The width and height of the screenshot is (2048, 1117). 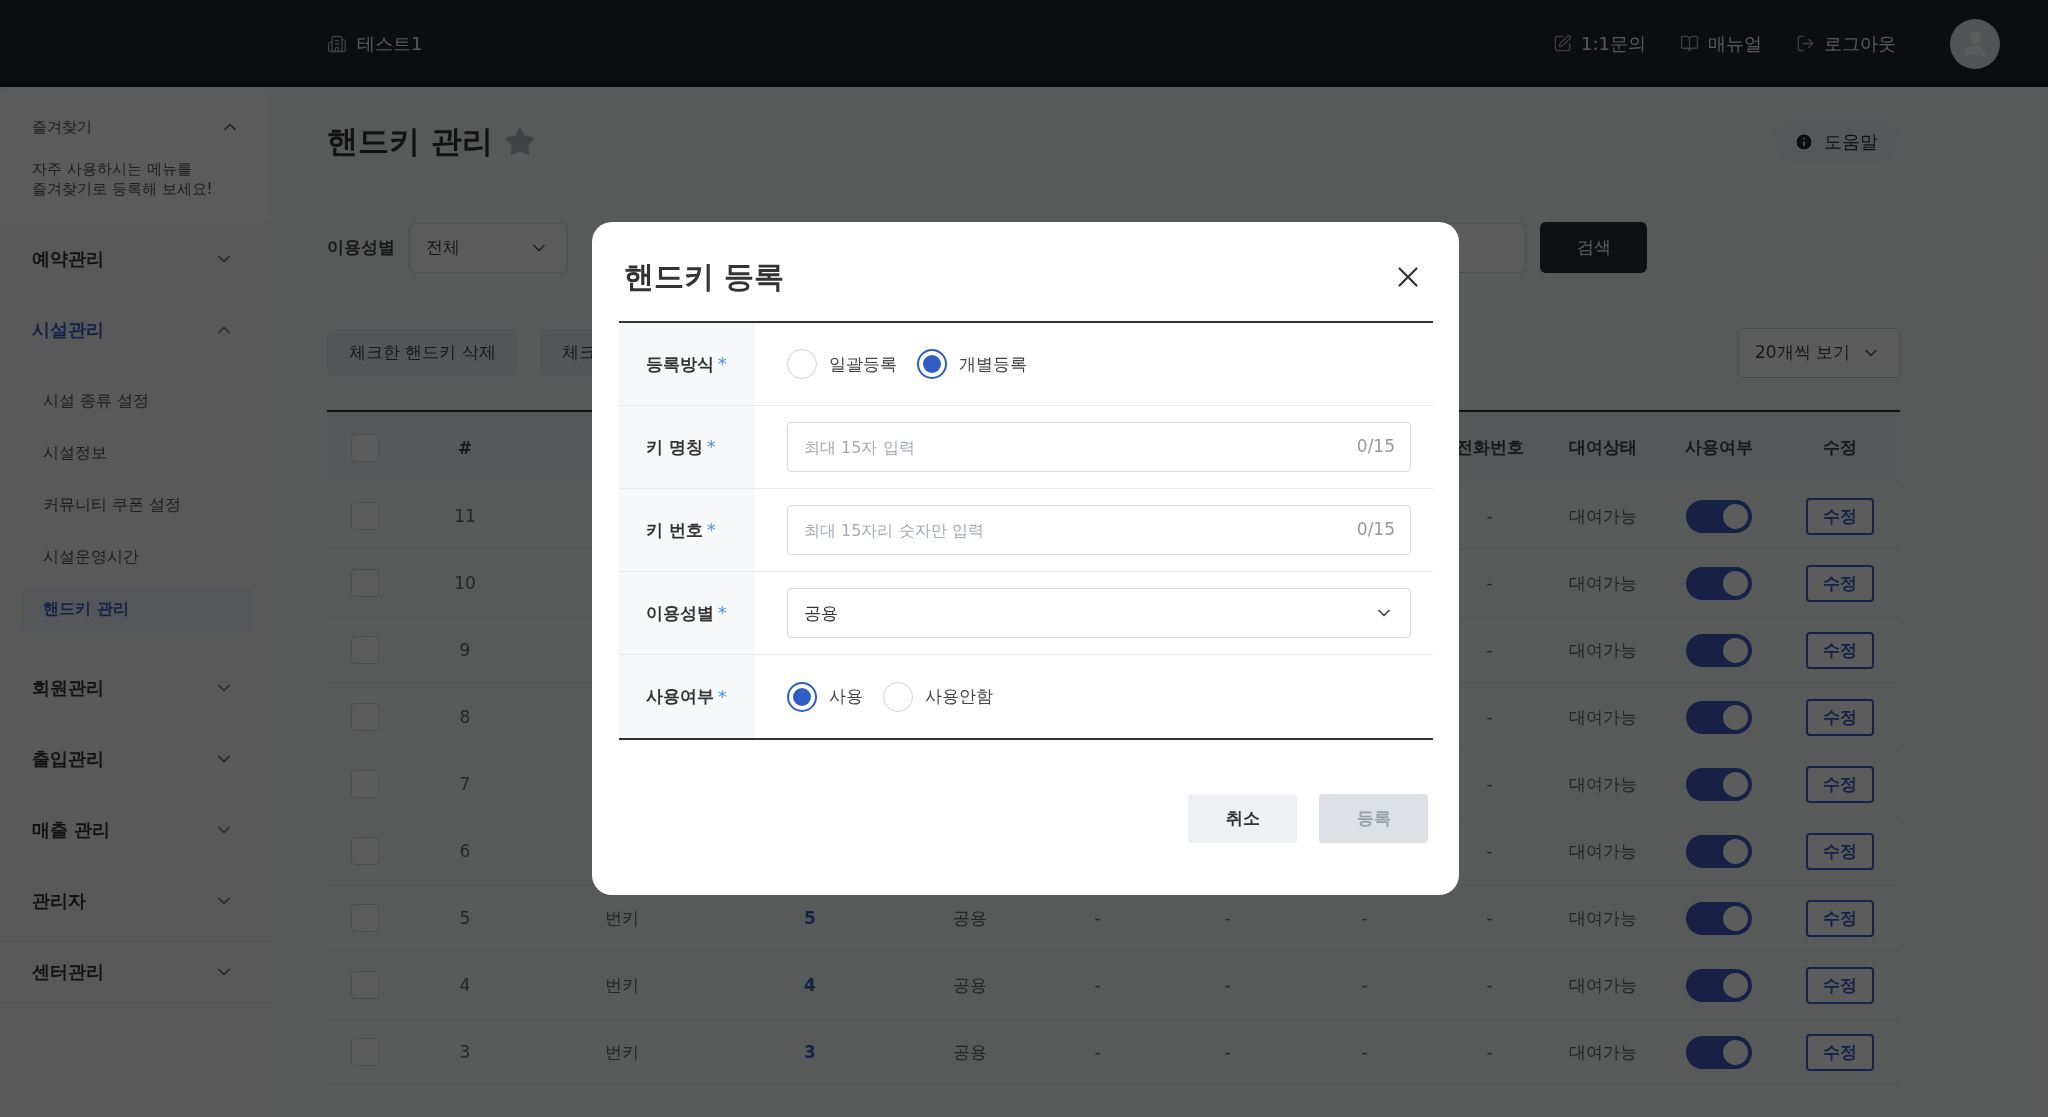 What do you see at coordinates (1719, 447) in the screenshot?
I see `column-header: 사용여부` at bounding box center [1719, 447].